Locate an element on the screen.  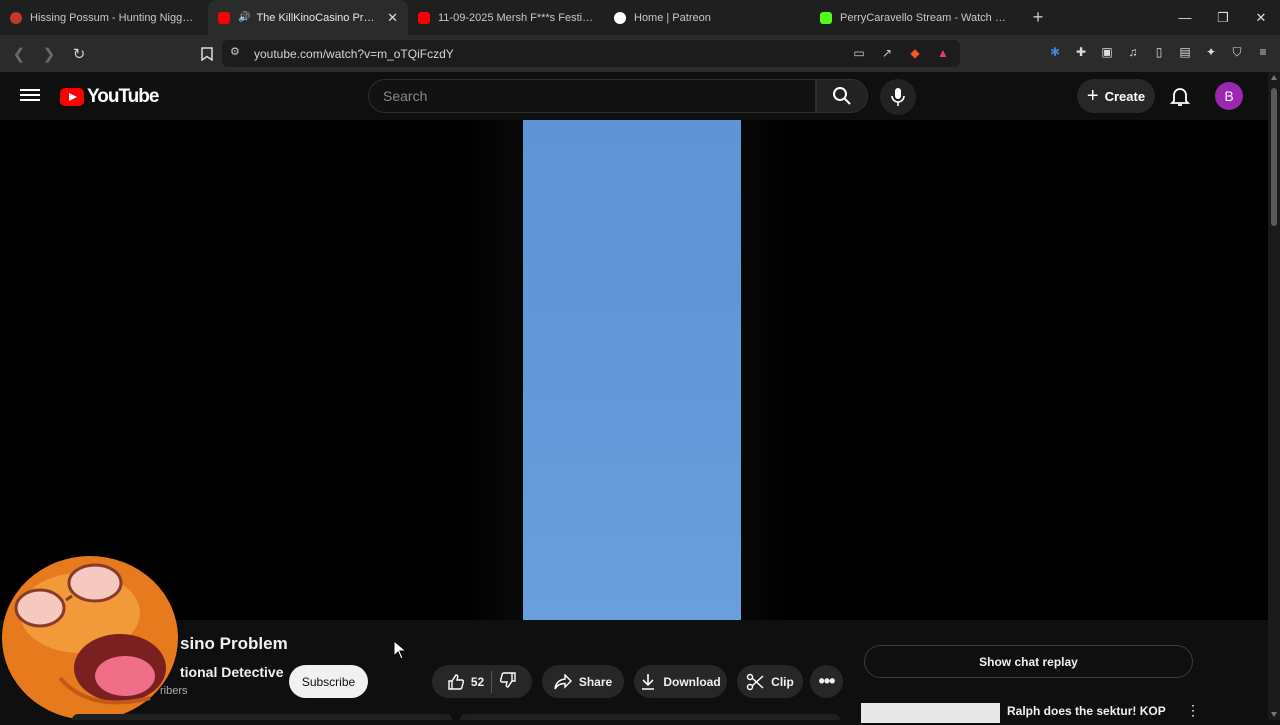
page-scrollbar is located at coordinates (1274, 396).